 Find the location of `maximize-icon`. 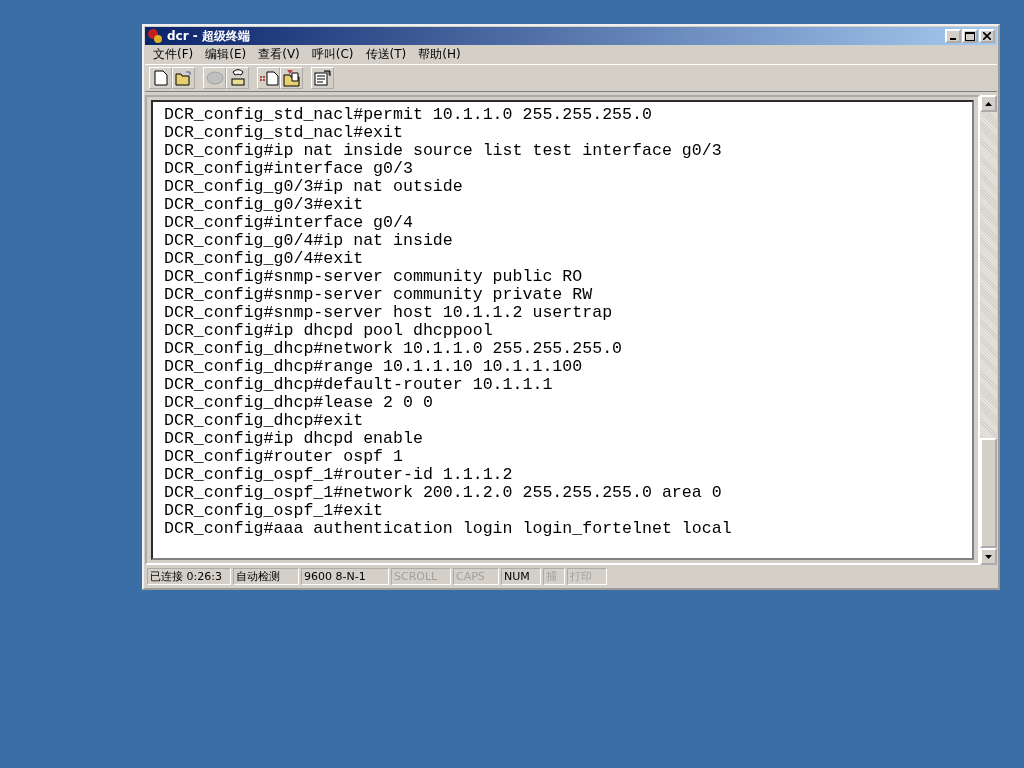

maximize-icon is located at coordinates (970, 36).